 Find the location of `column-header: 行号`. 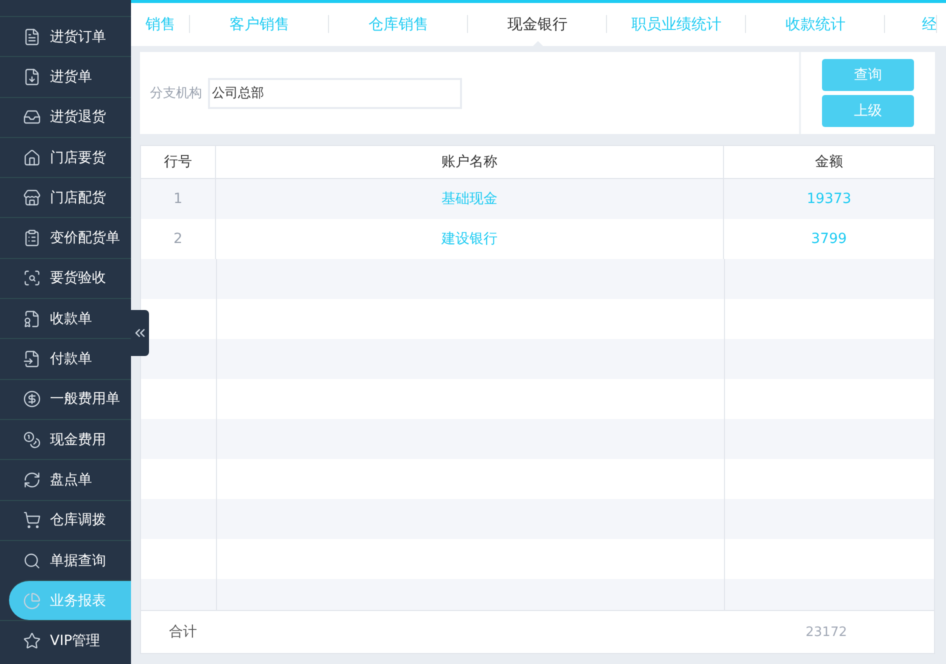

column-header: 行号 is located at coordinates (178, 162).